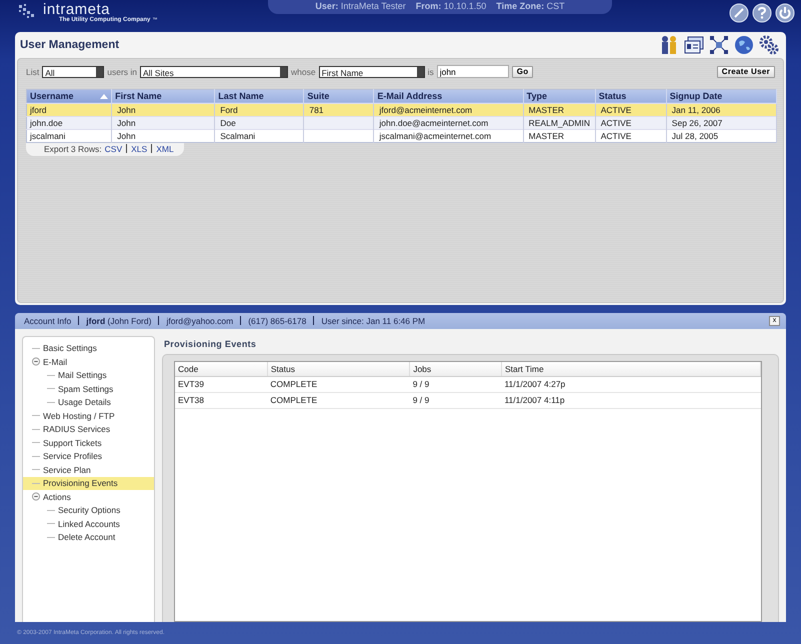 This screenshot has height=644, width=801. What do you see at coordinates (88, 429) in the screenshot?
I see `tree-item: RADIUS Services` at bounding box center [88, 429].